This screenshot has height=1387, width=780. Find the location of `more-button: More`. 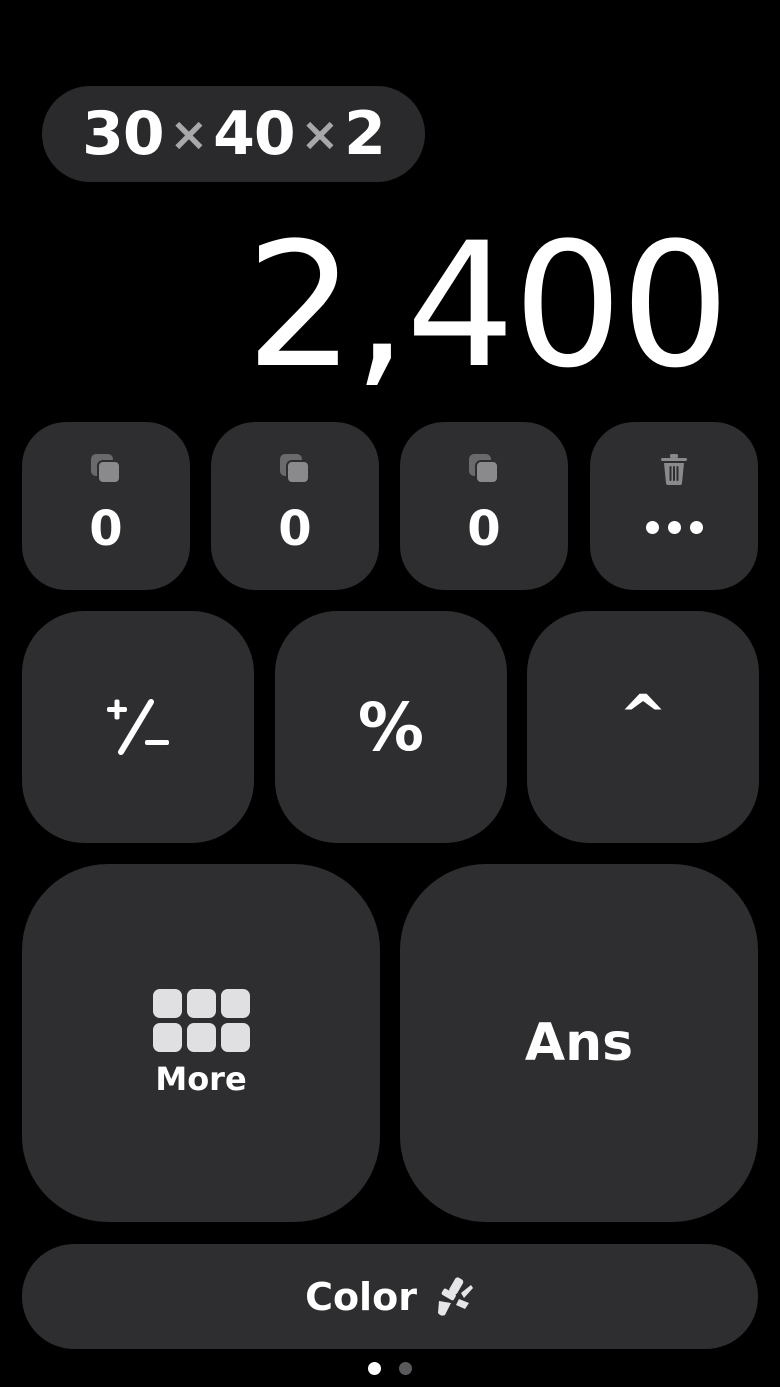

more-button: More is located at coordinates (201, 1043).